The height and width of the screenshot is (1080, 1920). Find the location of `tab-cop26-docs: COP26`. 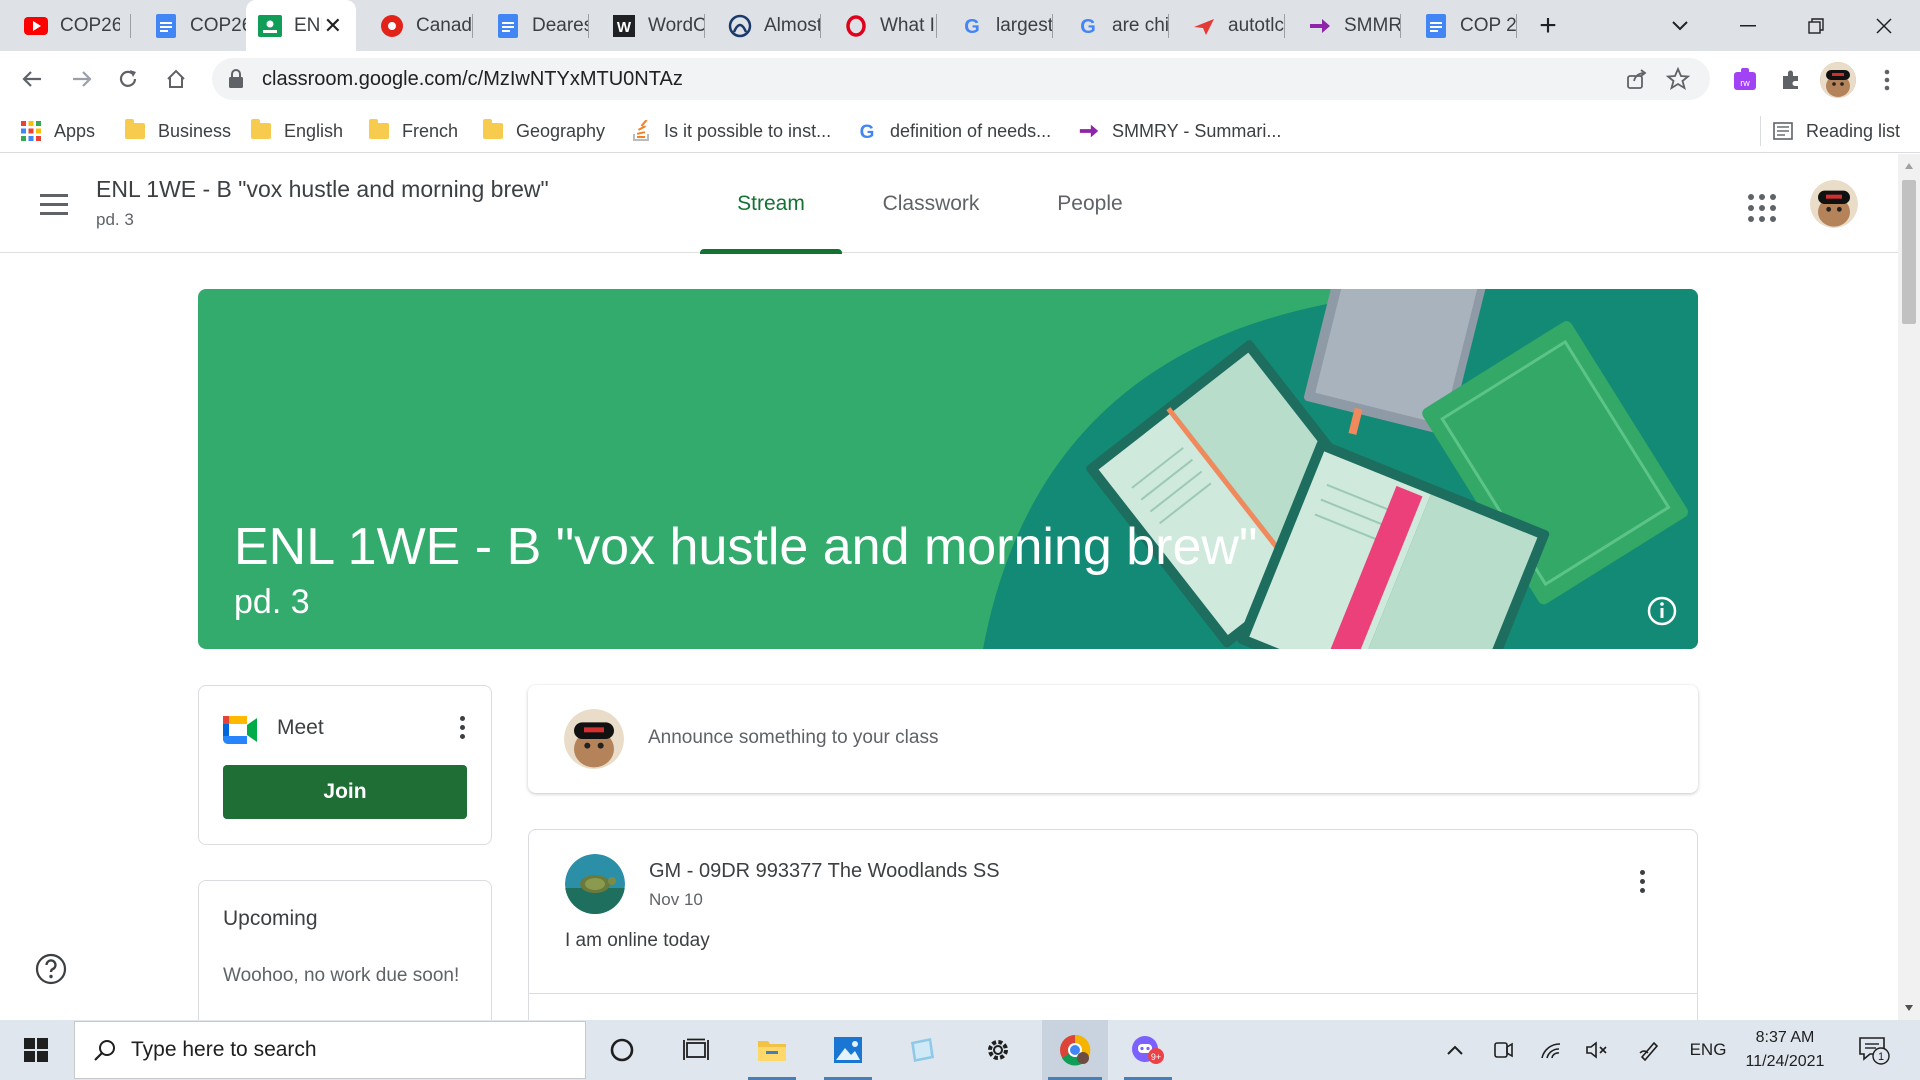

tab-cop26-docs: COP26 is located at coordinates (188, 25).